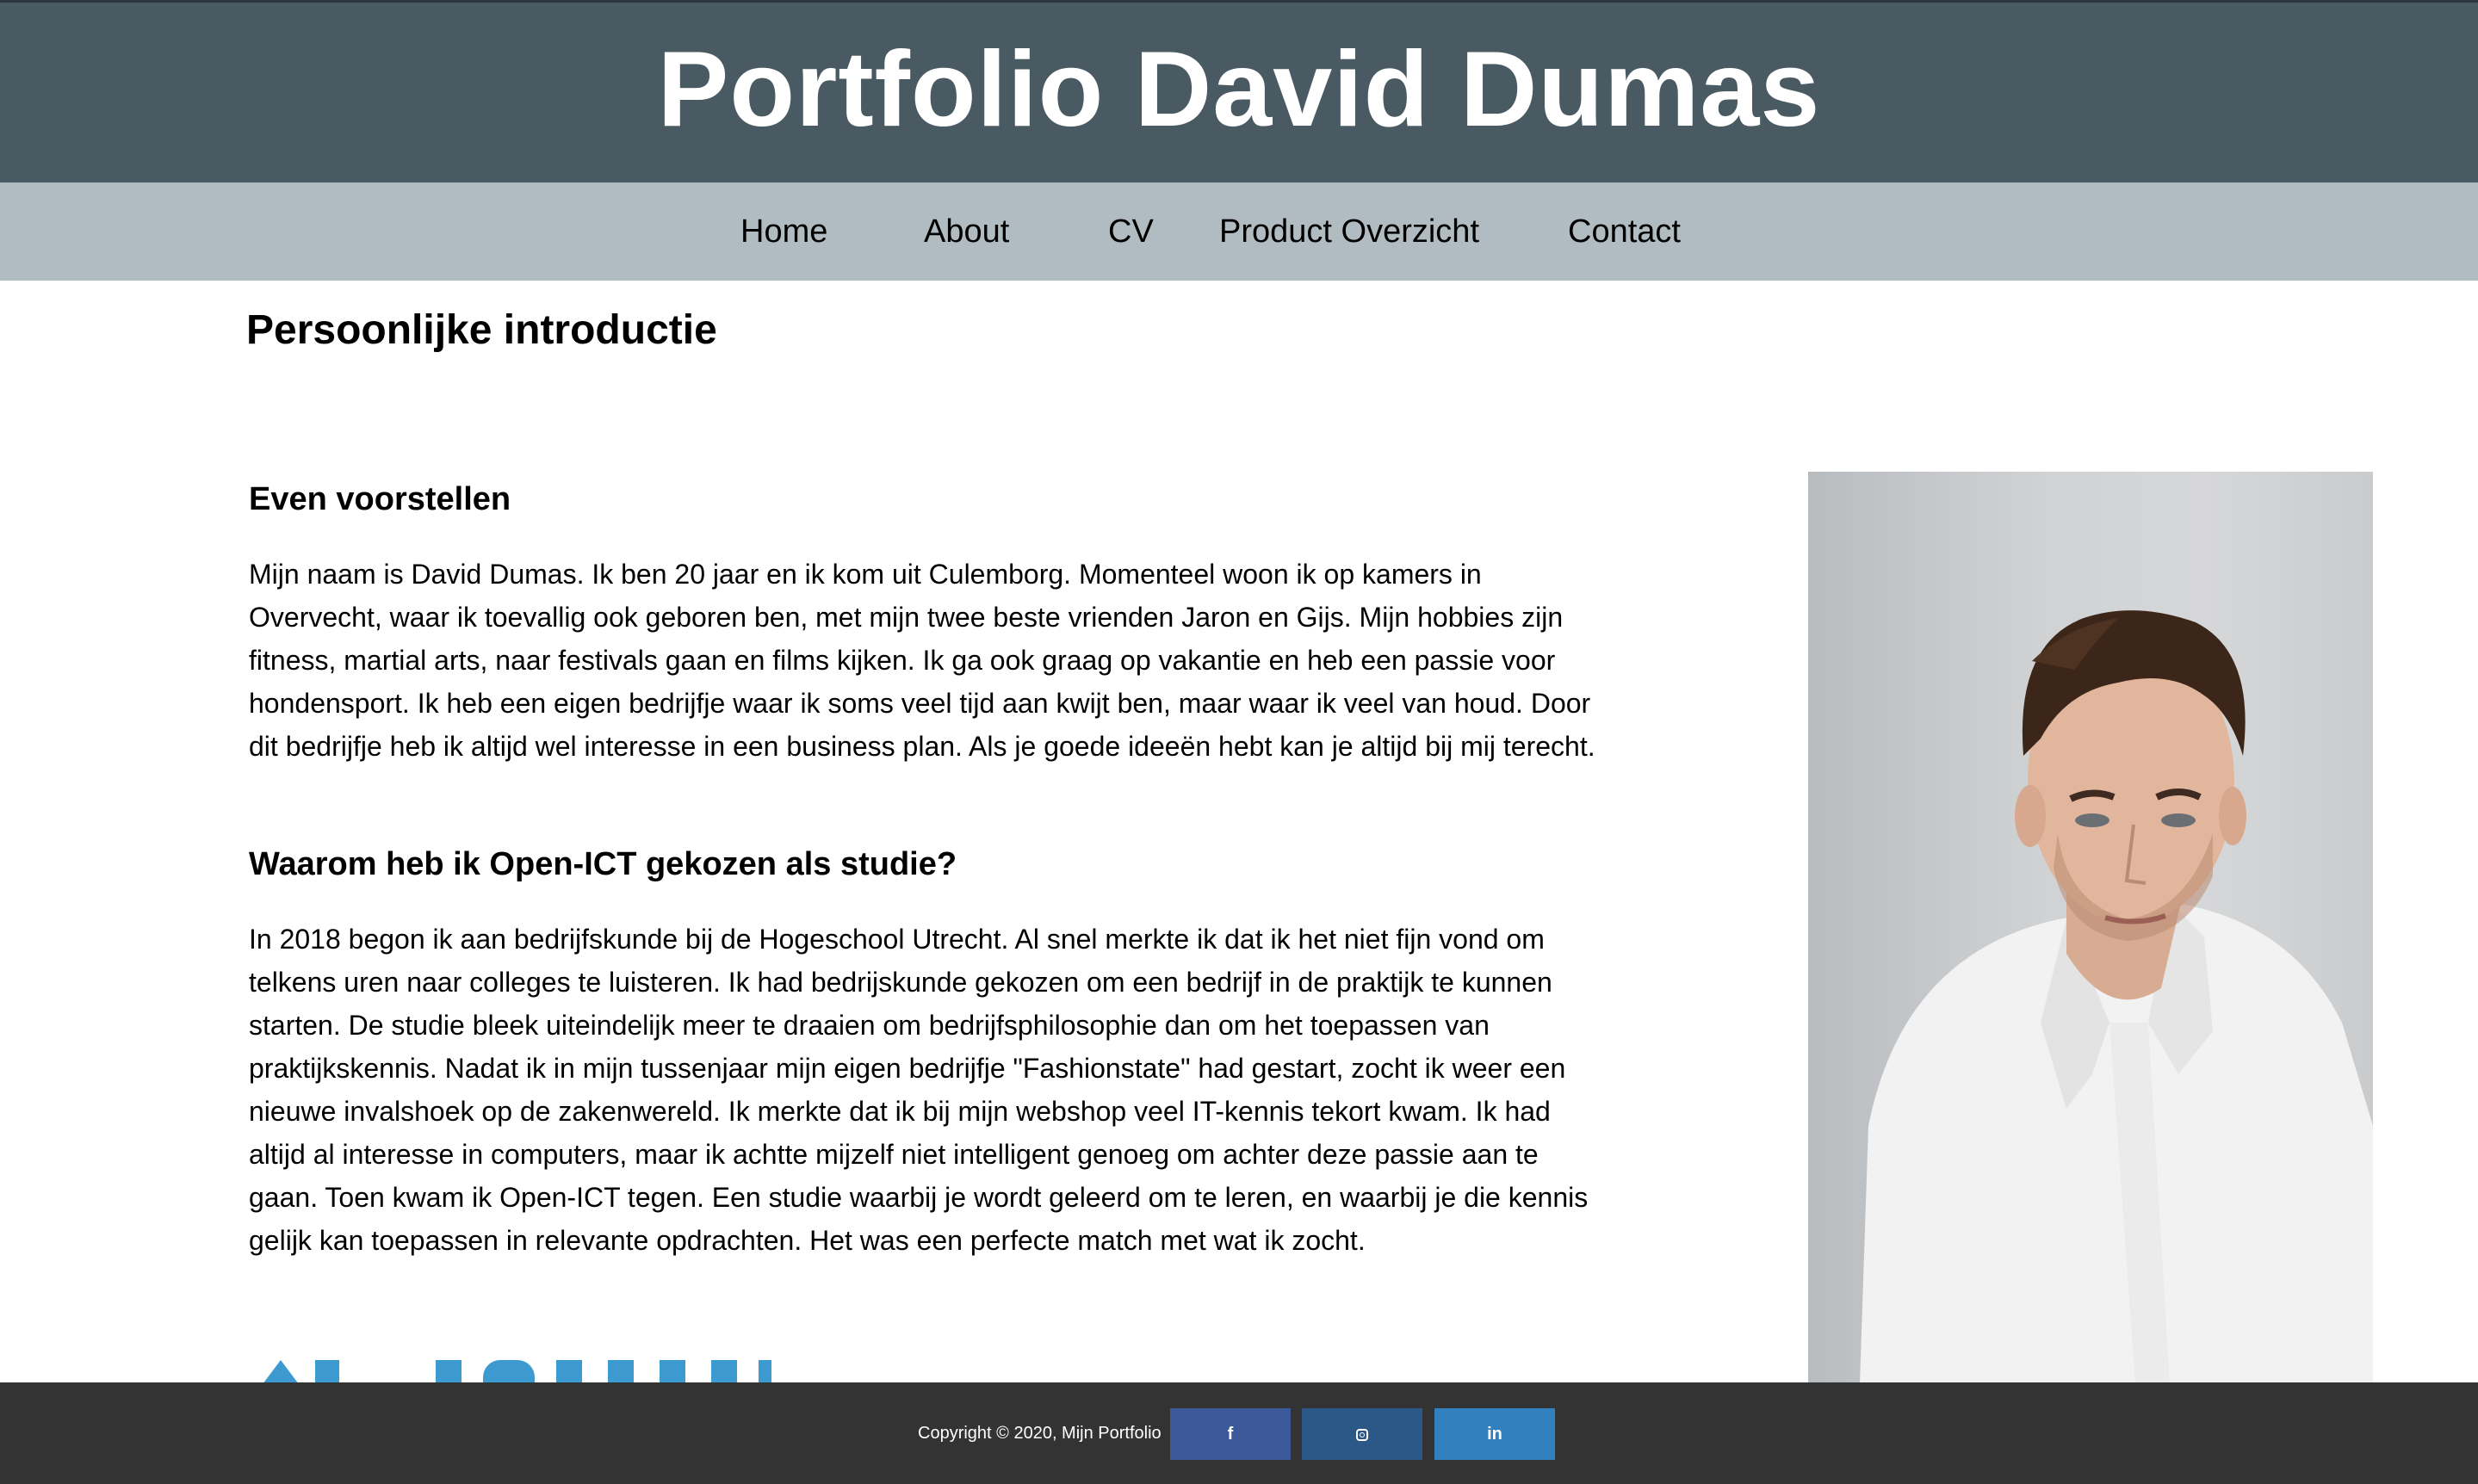 This screenshot has height=1484, width=2478. I want to click on nav-contact-link: Contact, so click(1624, 231).